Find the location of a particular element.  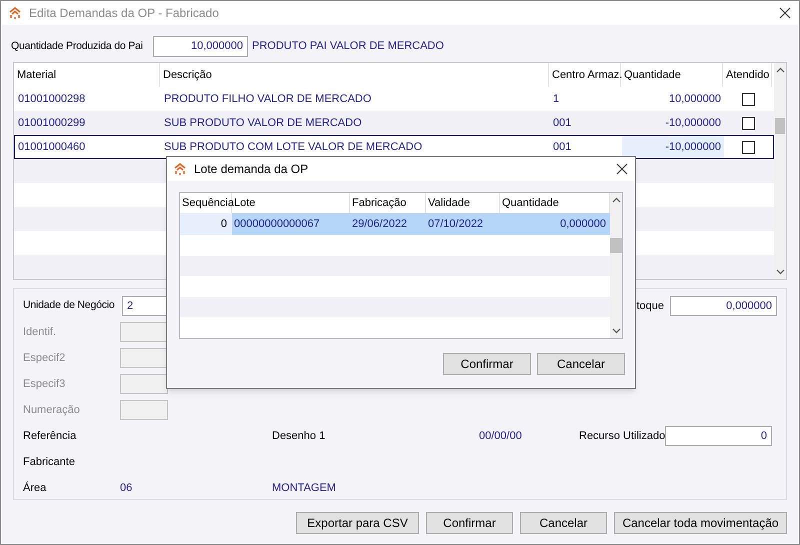

field-label: Recurso Utilizado is located at coordinates (622, 436).